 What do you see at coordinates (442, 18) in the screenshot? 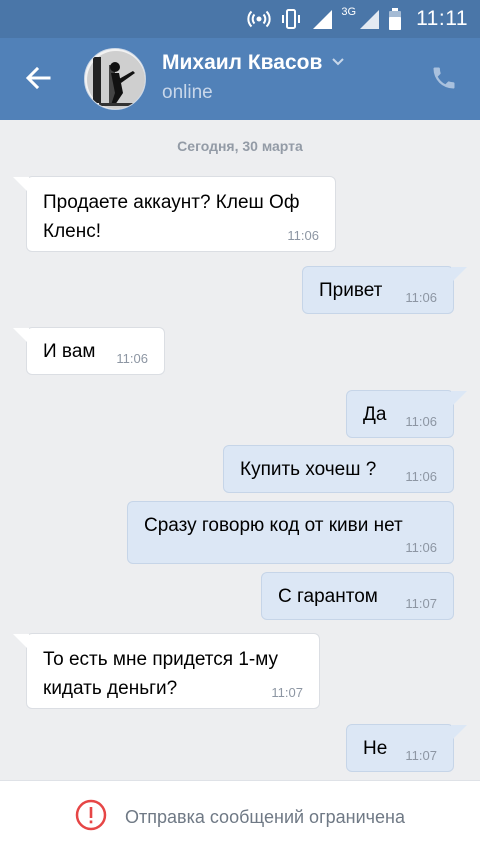
I see `clock: 11:11` at bounding box center [442, 18].